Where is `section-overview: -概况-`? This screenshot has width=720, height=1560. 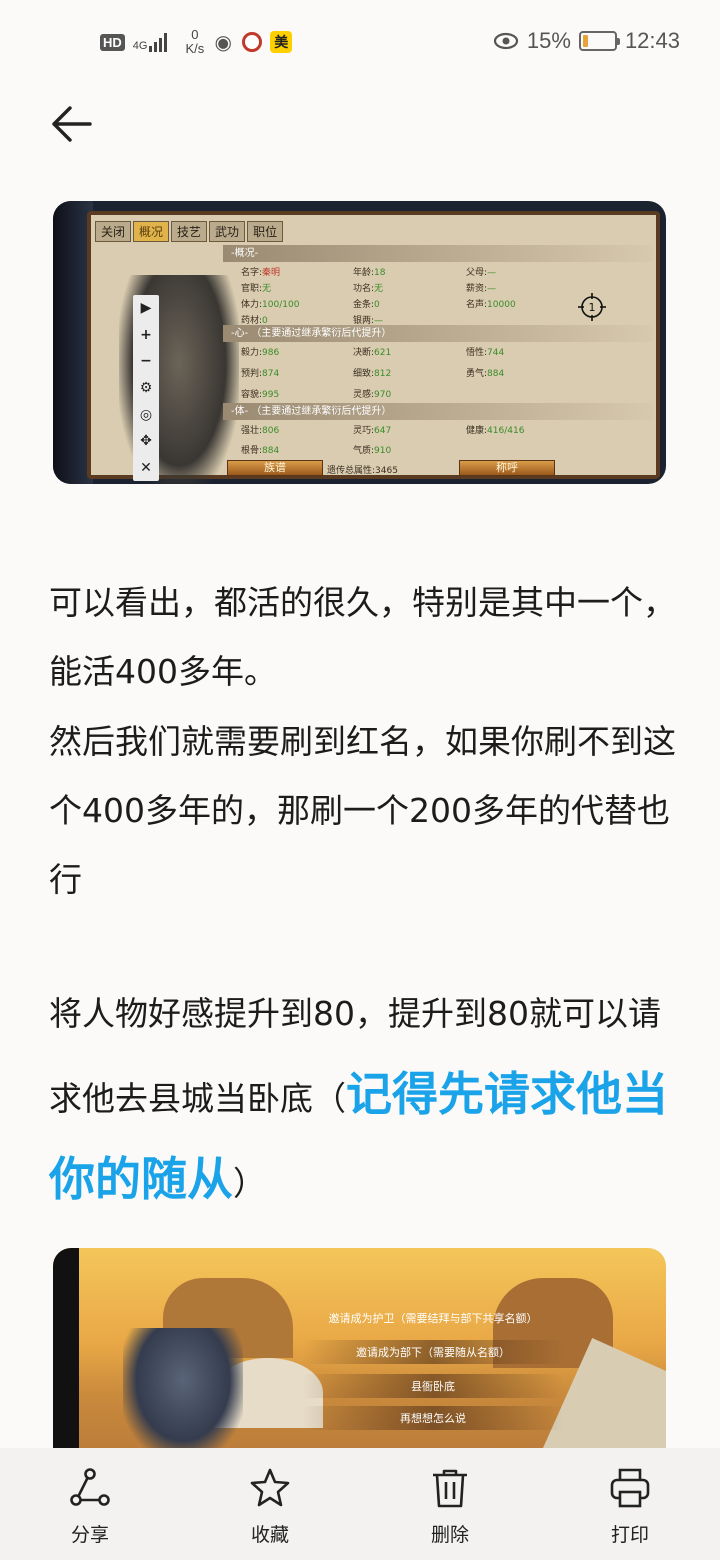
section-overview: -概况- is located at coordinates (438, 253).